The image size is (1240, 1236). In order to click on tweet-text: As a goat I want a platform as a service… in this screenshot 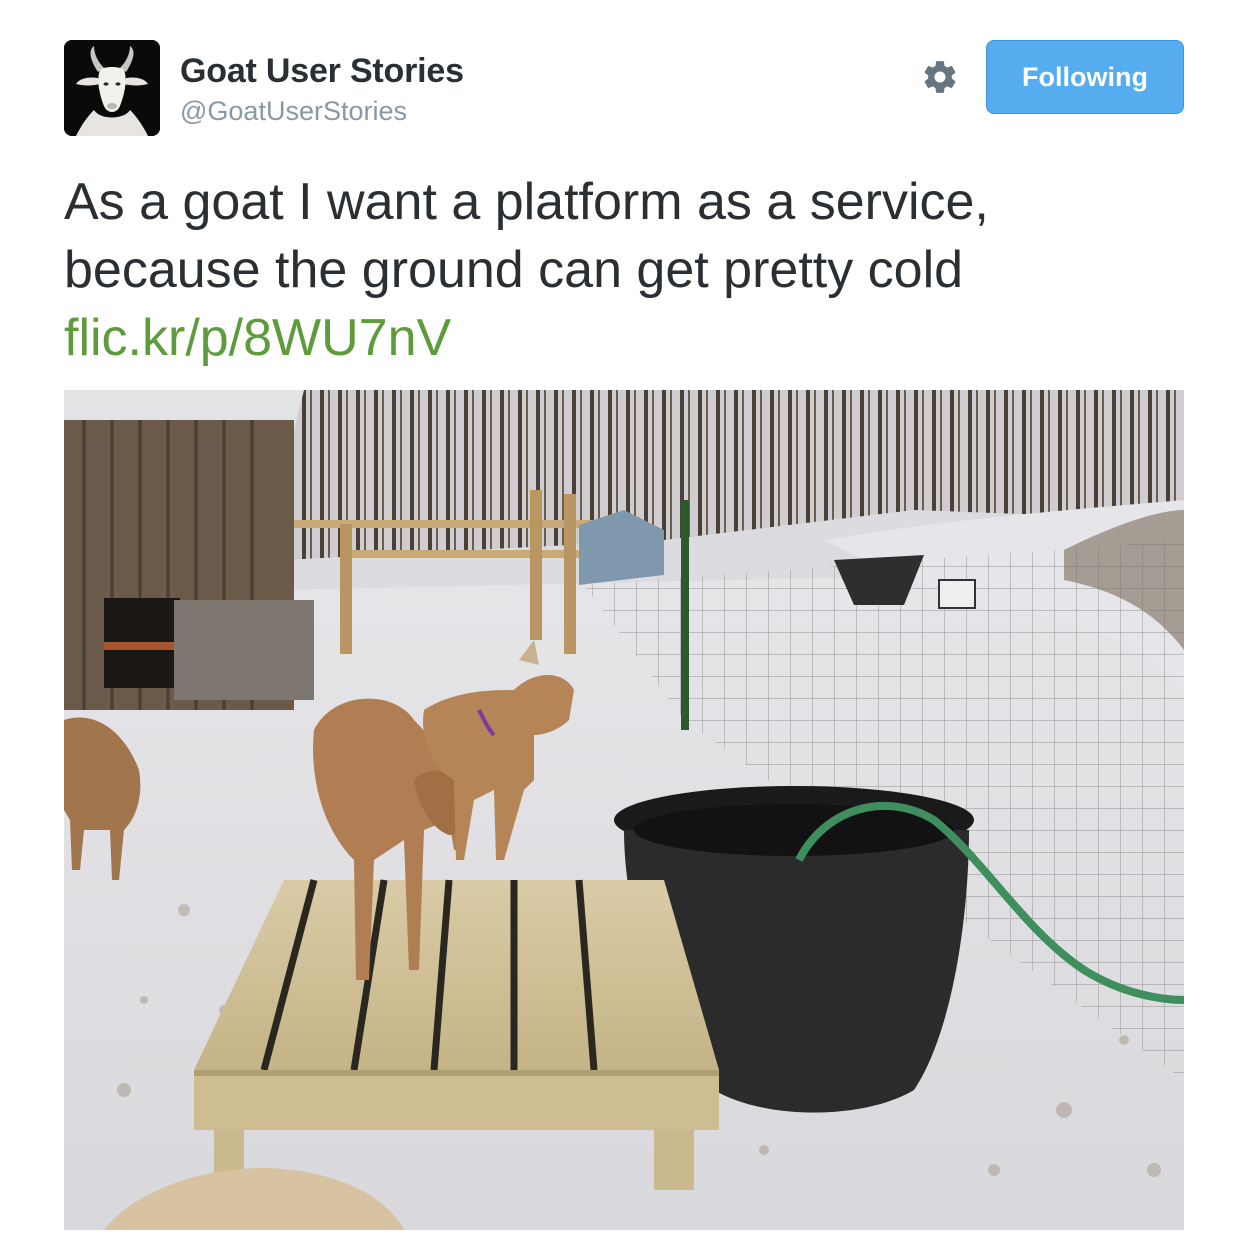, I will do `click(624, 270)`.